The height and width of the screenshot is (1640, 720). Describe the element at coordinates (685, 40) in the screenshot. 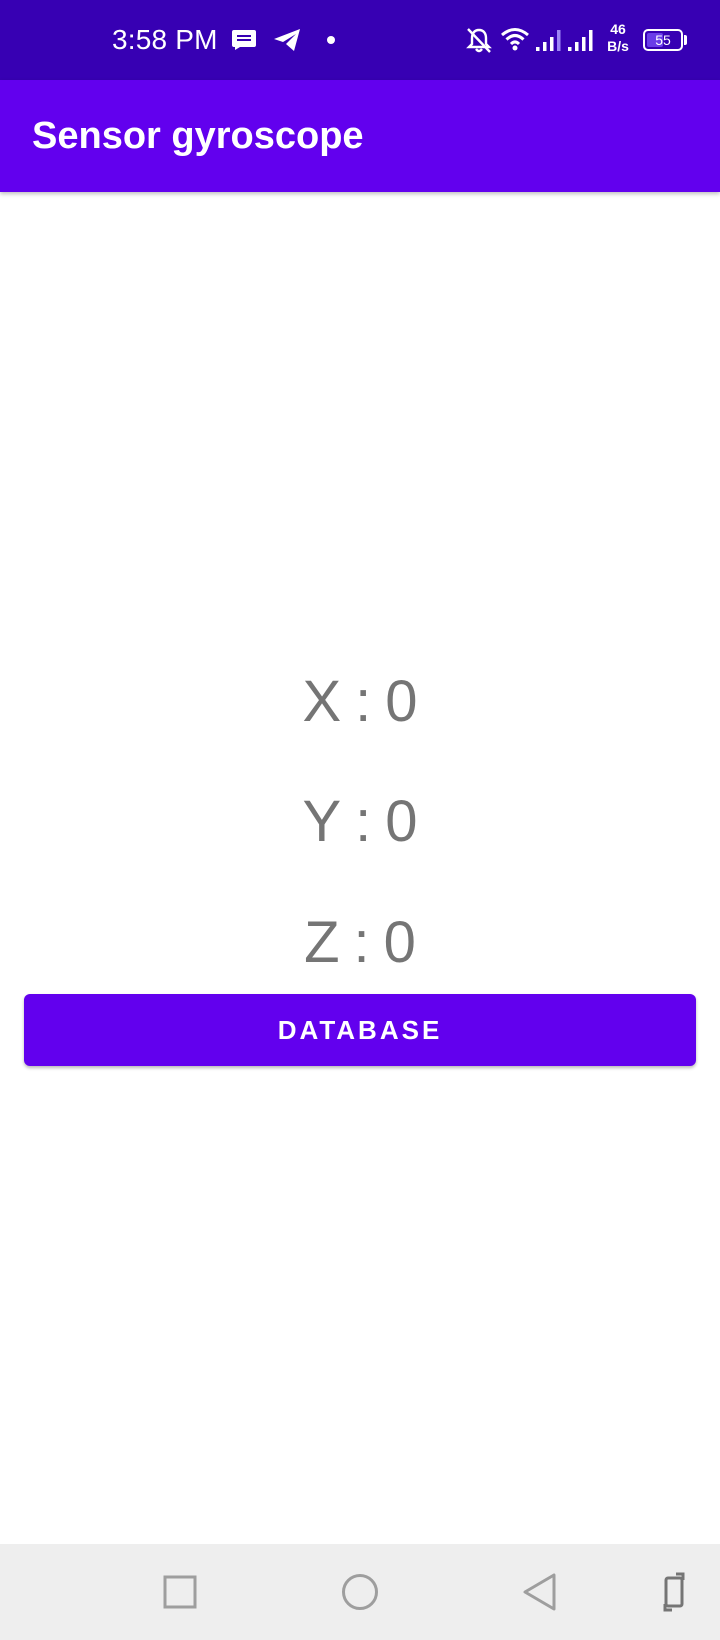

I see `battery-tip` at that location.